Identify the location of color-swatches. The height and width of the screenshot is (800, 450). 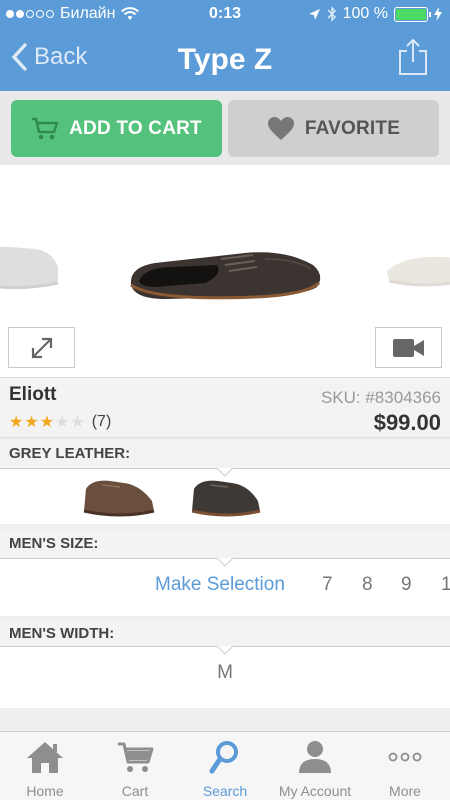
(225, 496).